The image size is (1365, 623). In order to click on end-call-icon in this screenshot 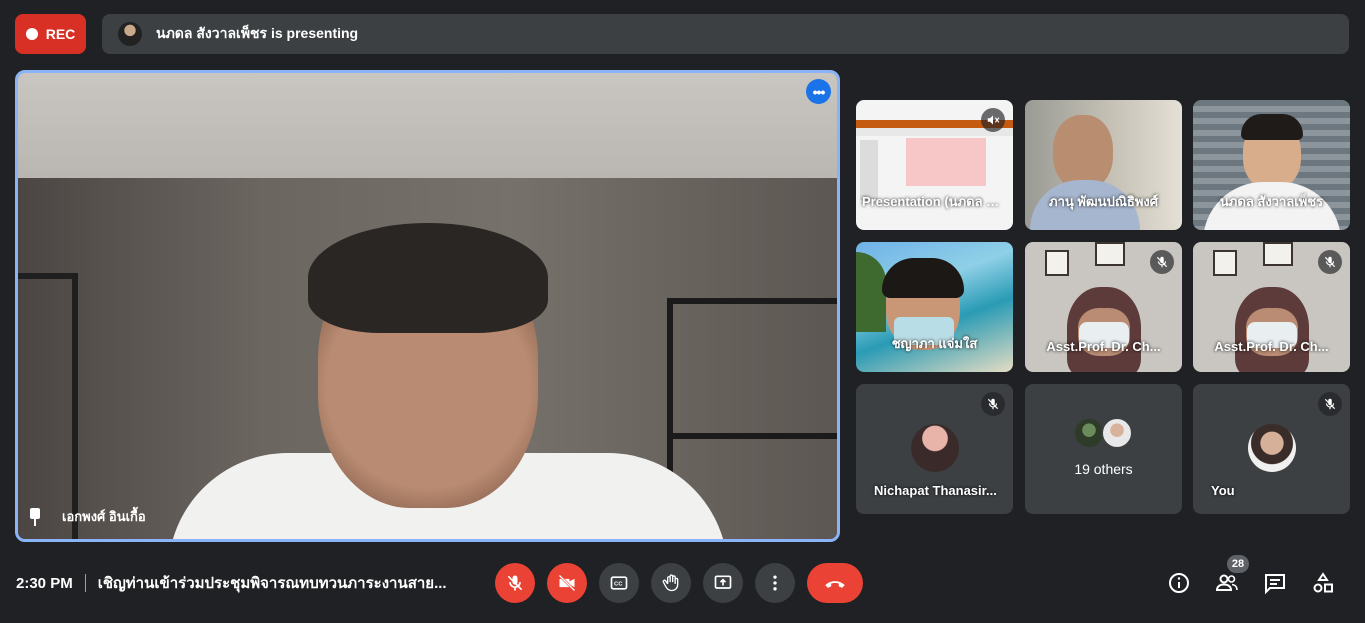, I will do `click(835, 584)`.